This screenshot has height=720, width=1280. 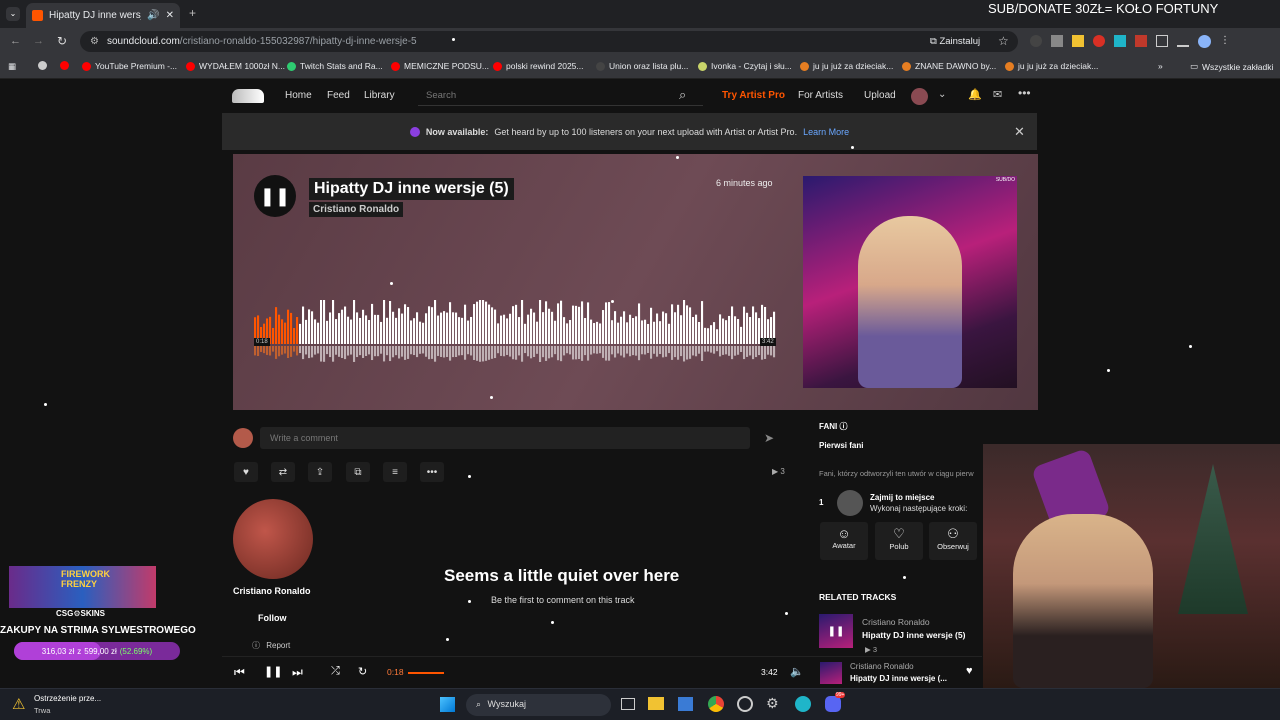 I want to click on more-button: •••, so click(x=432, y=472).